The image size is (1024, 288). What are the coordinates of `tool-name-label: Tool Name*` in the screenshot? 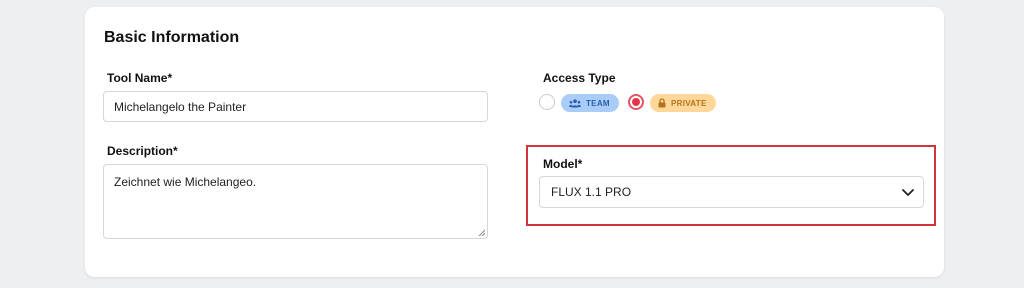 It's located at (140, 78).